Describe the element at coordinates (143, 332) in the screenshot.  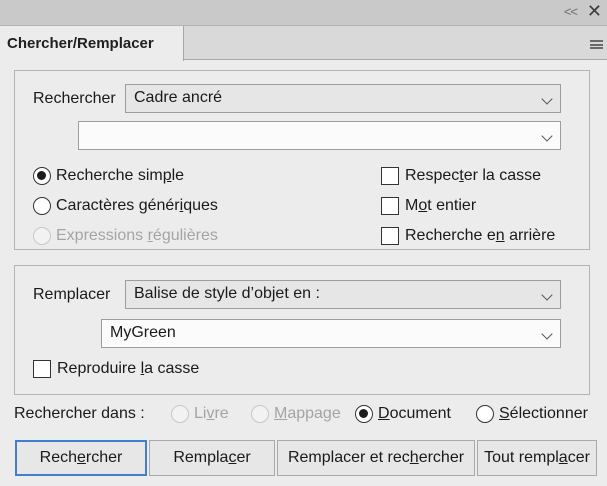
I see `replace-value-text: MyGreen` at that location.